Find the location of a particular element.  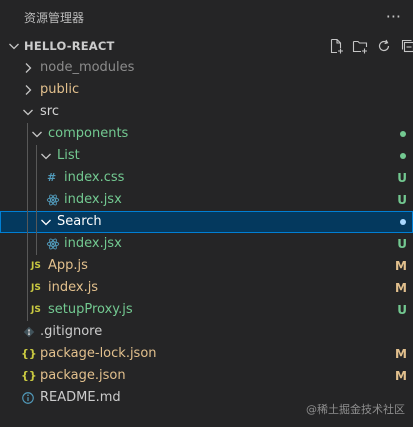

new-file-icon is located at coordinates (336, 46).